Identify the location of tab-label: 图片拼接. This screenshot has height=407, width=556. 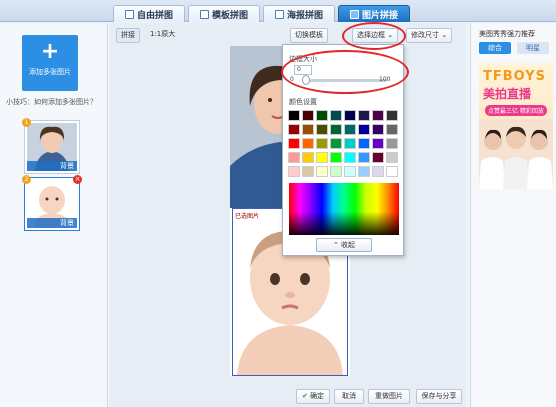
(379, 15).